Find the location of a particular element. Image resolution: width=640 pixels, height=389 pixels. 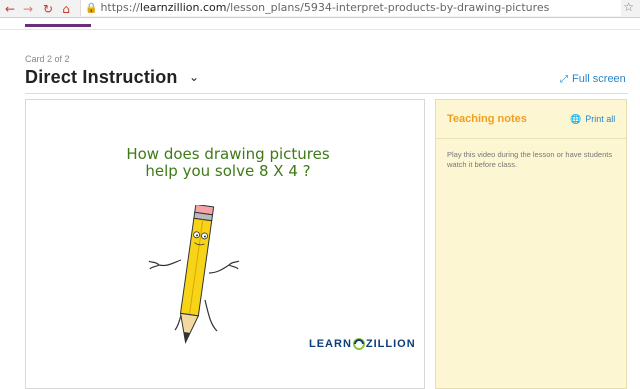

notes-header: Teaching notes 🌐 Print all is located at coordinates (531, 119).